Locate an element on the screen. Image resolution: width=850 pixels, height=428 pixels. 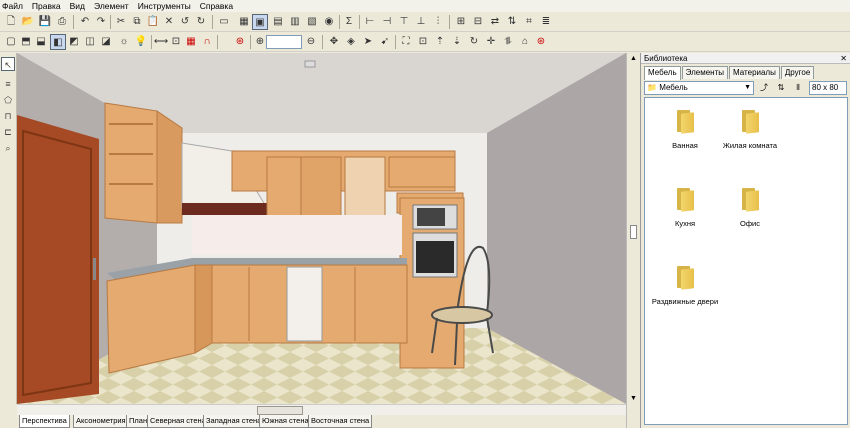
grid-icon: ▦ is located at coordinates (191, 42).